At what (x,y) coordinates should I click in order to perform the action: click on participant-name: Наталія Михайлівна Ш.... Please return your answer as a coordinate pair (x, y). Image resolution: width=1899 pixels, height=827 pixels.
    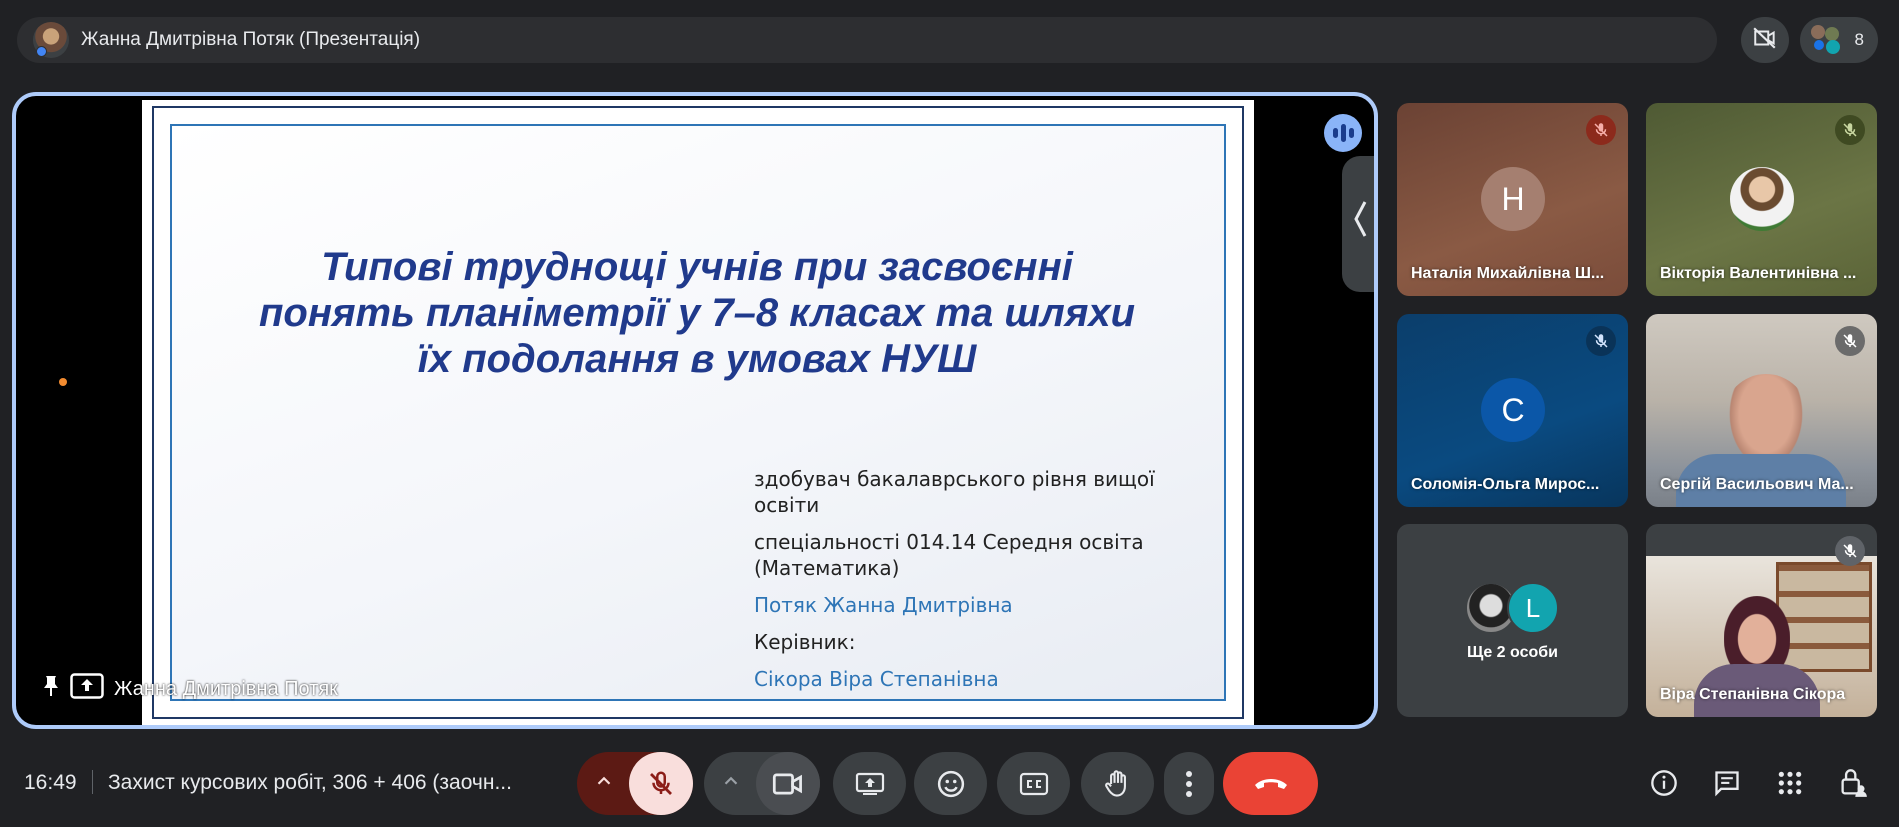
    Looking at the image, I should click on (1508, 273).